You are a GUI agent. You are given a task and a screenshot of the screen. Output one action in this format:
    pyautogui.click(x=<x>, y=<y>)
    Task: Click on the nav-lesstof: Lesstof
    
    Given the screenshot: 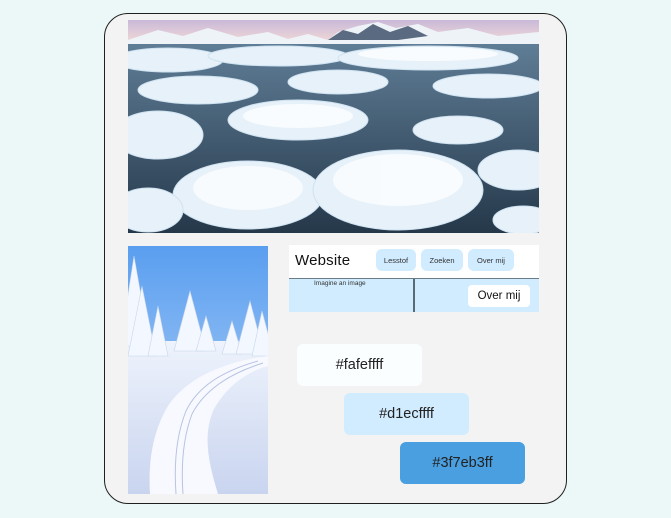 What is the action you would take?
    pyautogui.click(x=396, y=260)
    